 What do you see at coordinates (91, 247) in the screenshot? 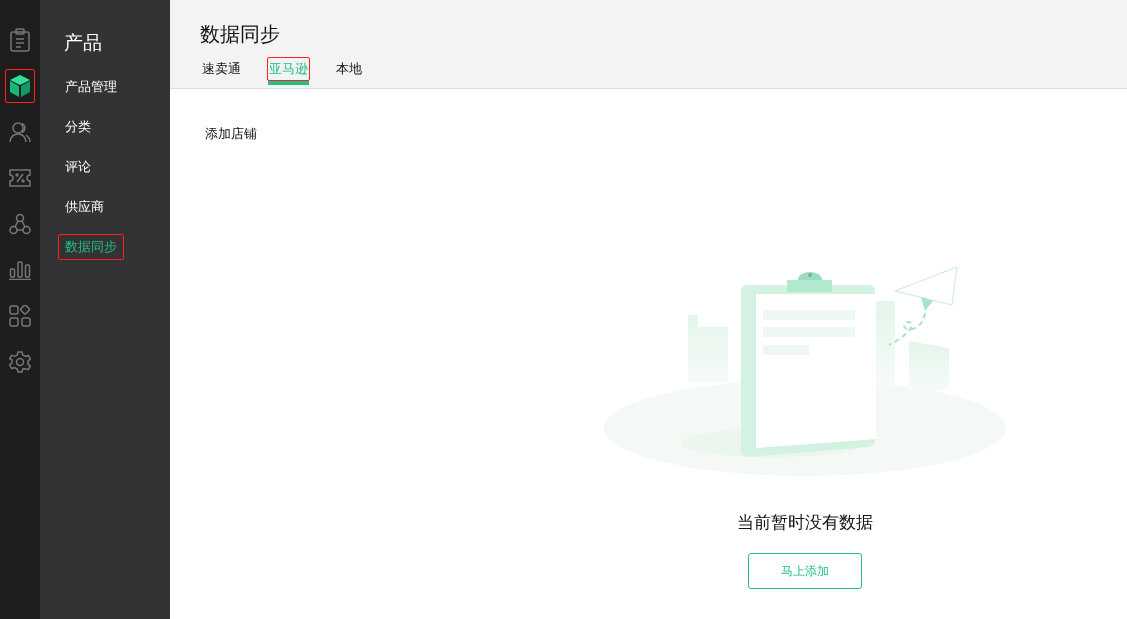
I see `sidebar-item: 数据同步` at bounding box center [91, 247].